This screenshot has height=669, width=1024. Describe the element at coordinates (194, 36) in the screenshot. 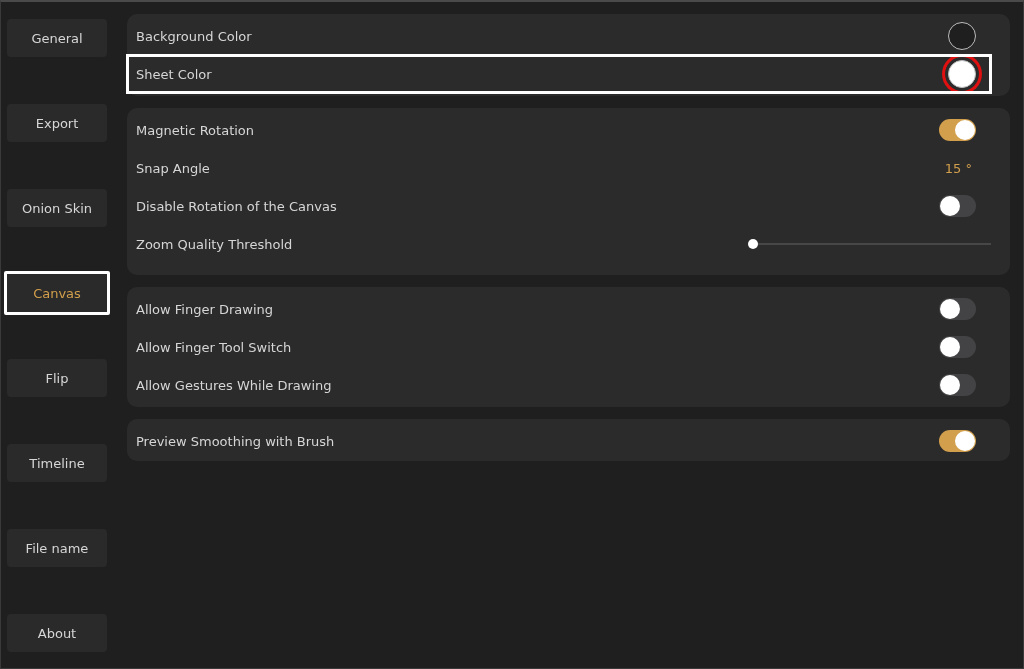

I see `setting-label: Background Color` at that location.